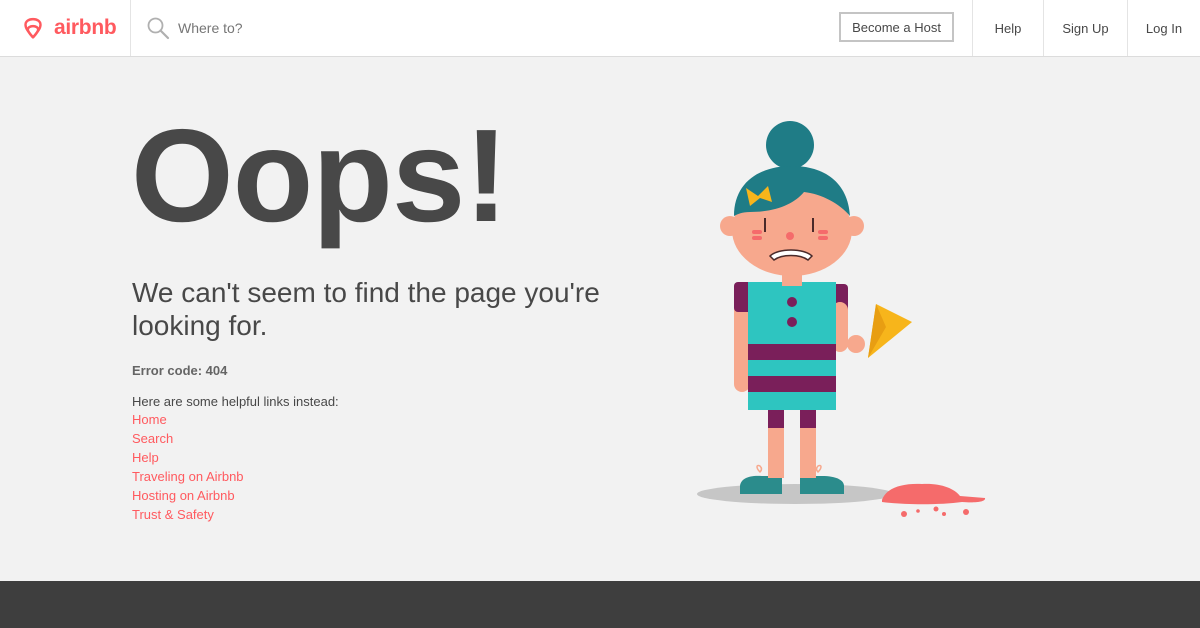  What do you see at coordinates (188, 440) in the screenshot?
I see `list-item: Search` at bounding box center [188, 440].